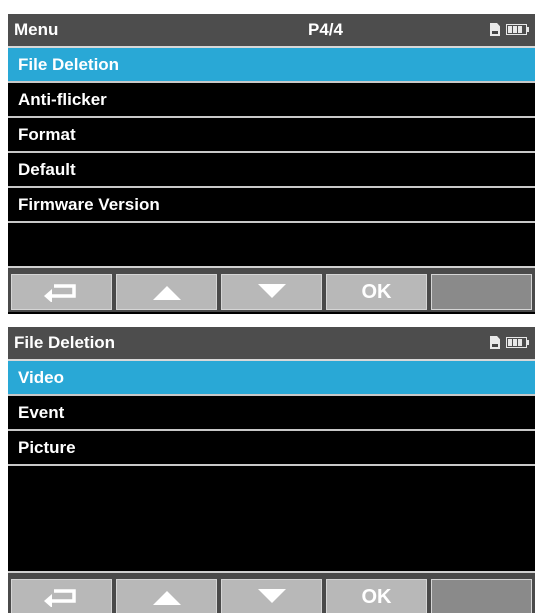  I want to click on file-deletion-item-video: Video, so click(271, 378).